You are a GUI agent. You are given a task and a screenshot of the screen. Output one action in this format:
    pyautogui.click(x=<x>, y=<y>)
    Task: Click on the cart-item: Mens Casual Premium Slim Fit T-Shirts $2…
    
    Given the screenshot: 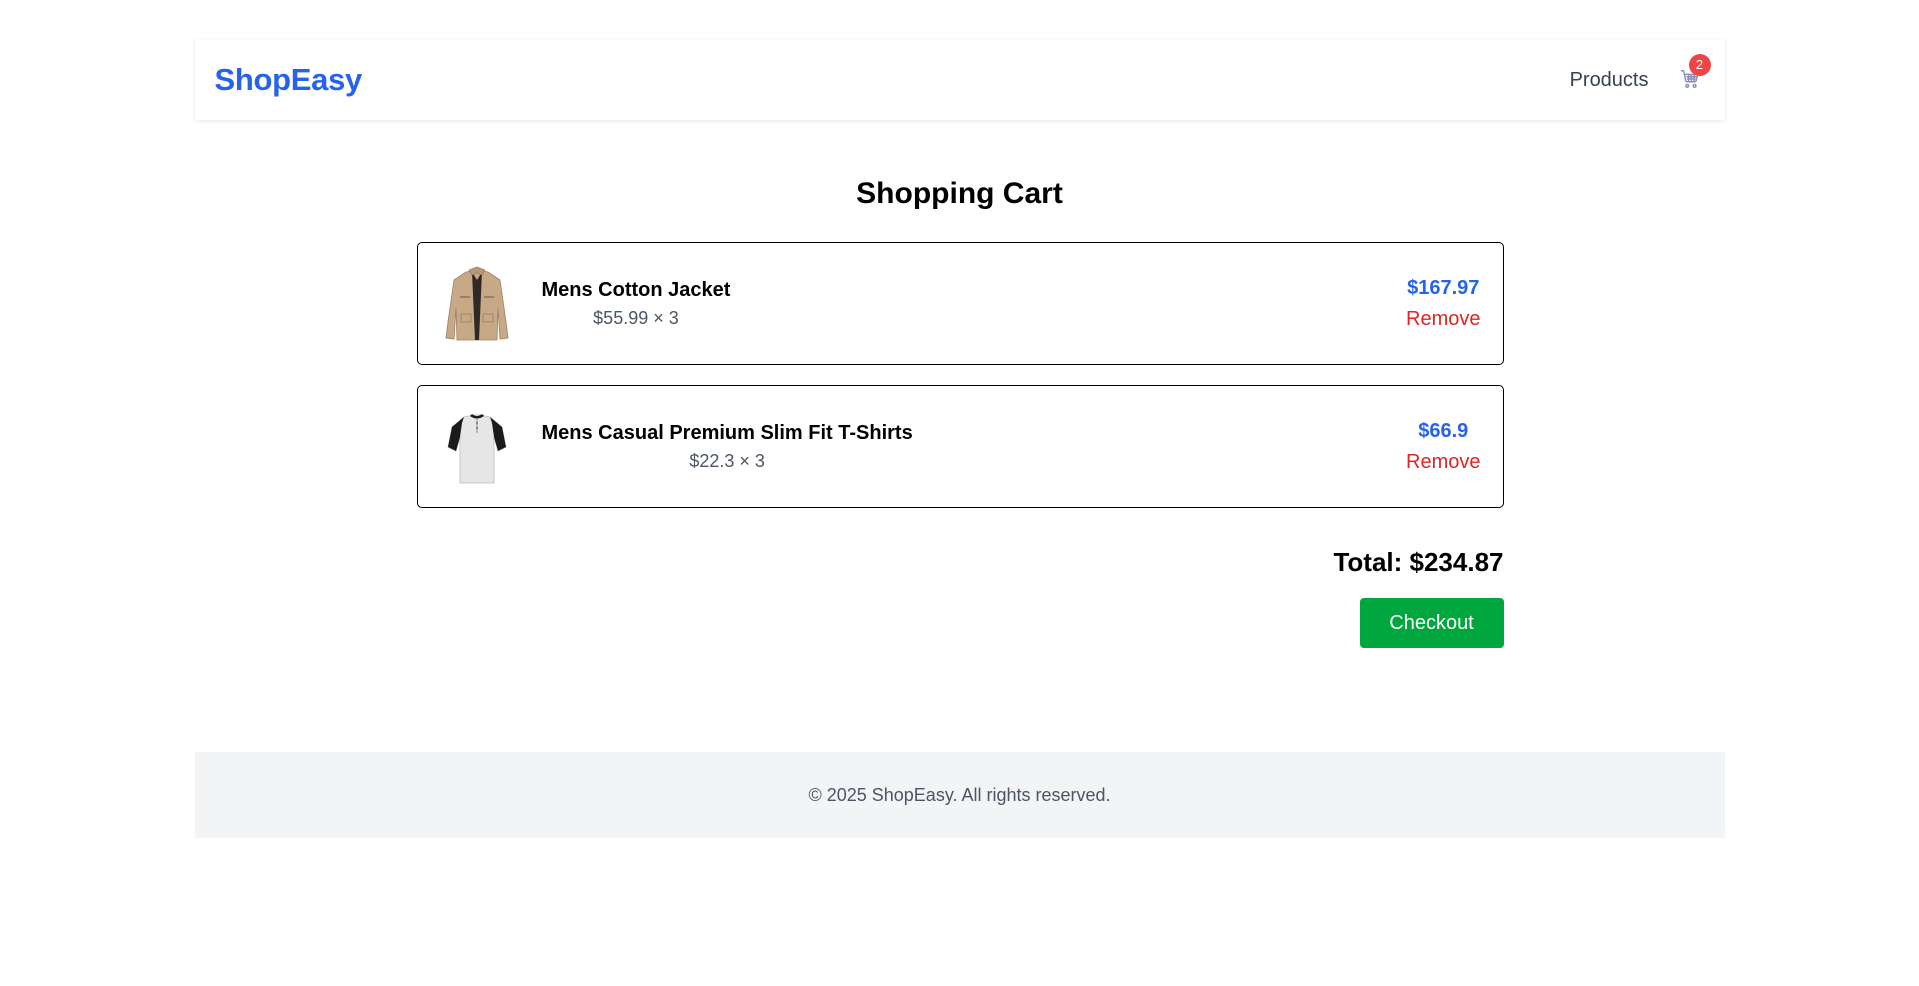 What is the action you would take?
    pyautogui.click(x=960, y=446)
    